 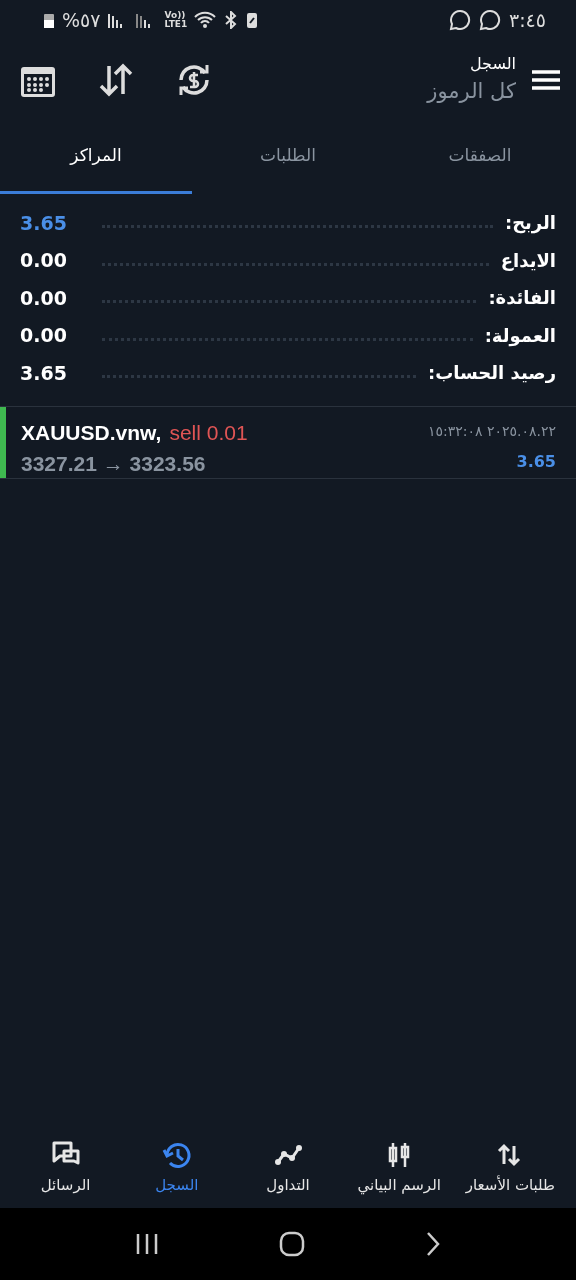 What do you see at coordinates (96, 157) in the screenshot?
I see `tab: المراكز` at bounding box center [96, 157].